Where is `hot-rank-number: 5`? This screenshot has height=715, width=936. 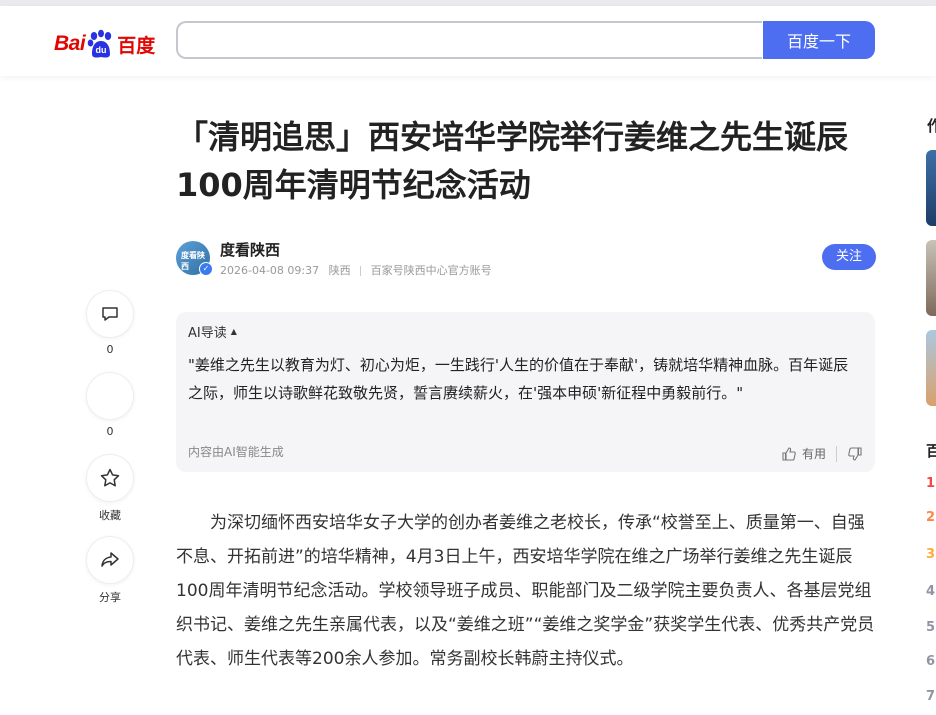
hot-rank-number: 5 is located at coordinates (930, 627).